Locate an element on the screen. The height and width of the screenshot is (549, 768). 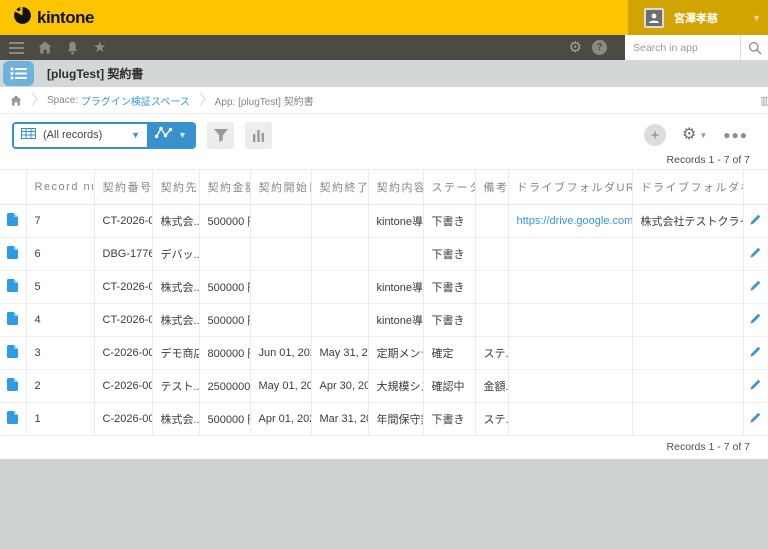
view-selected-label: (All records) is located at coordinates (73, 135).